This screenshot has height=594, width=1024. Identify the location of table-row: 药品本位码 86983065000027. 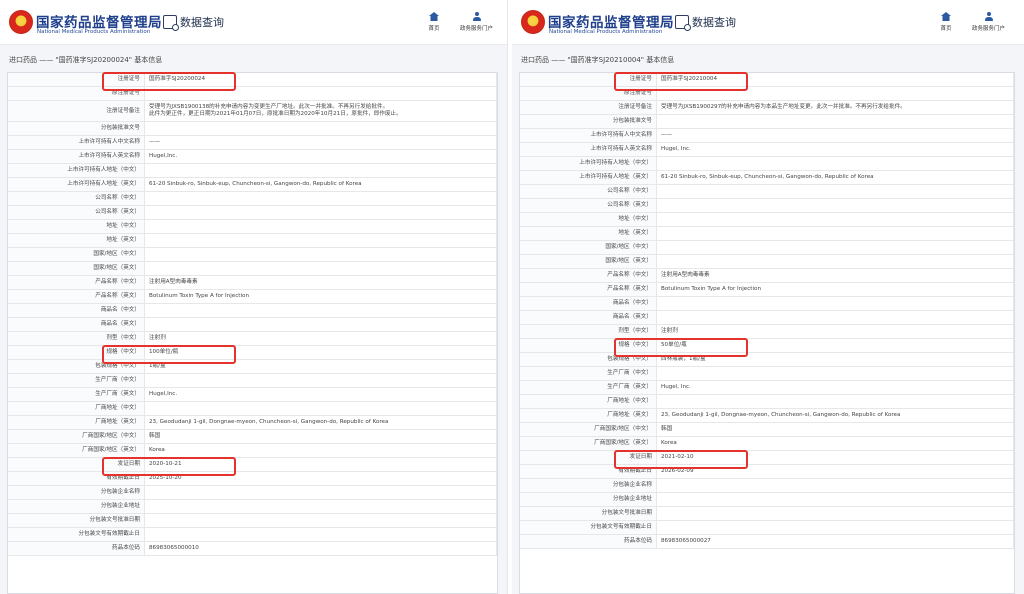
(767, 541).